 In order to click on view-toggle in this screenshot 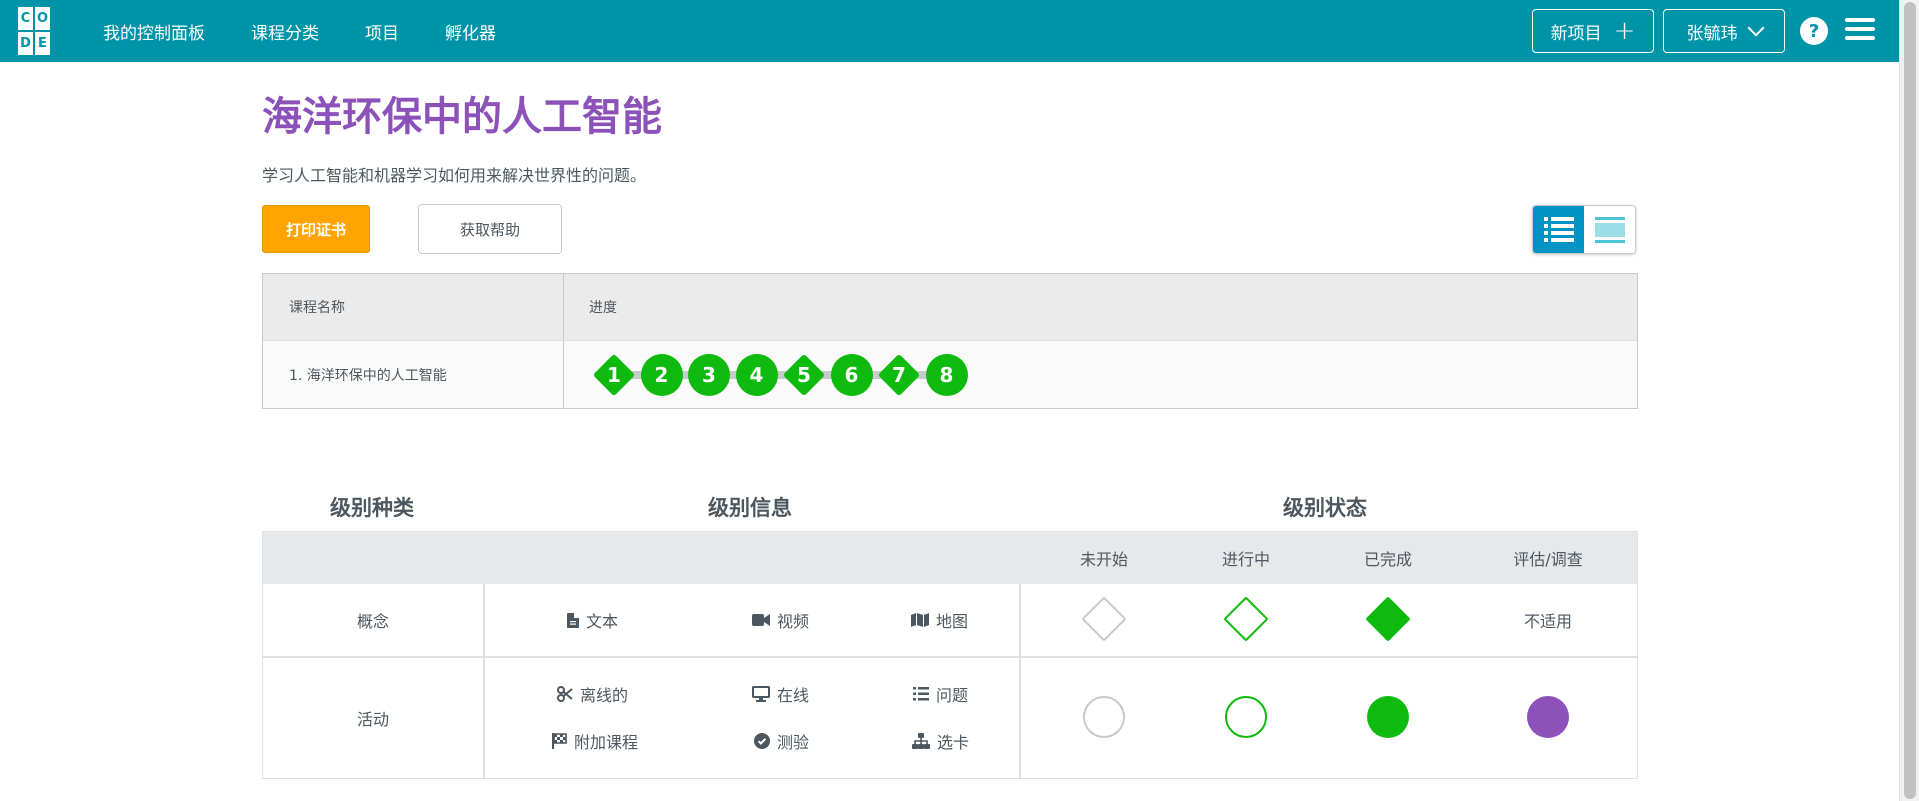, I will do `click(1584, 229)`.